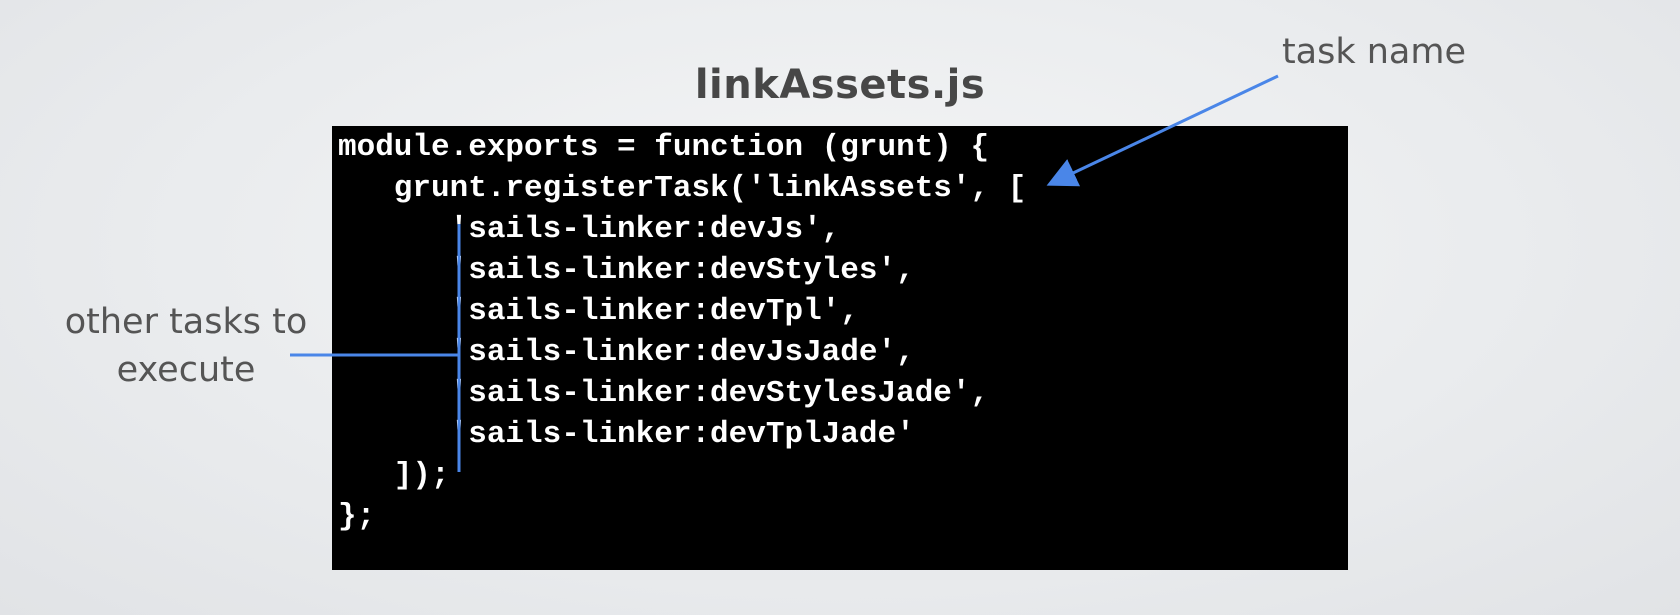  I want to click on task-name-arrow, so click(1162, 130).